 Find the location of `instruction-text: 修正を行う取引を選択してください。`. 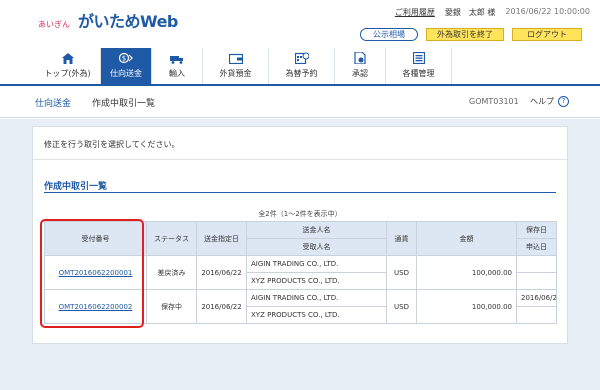

instruction-text: 修正を行う取引を選択してください。 is located at coordinates (112, 144).